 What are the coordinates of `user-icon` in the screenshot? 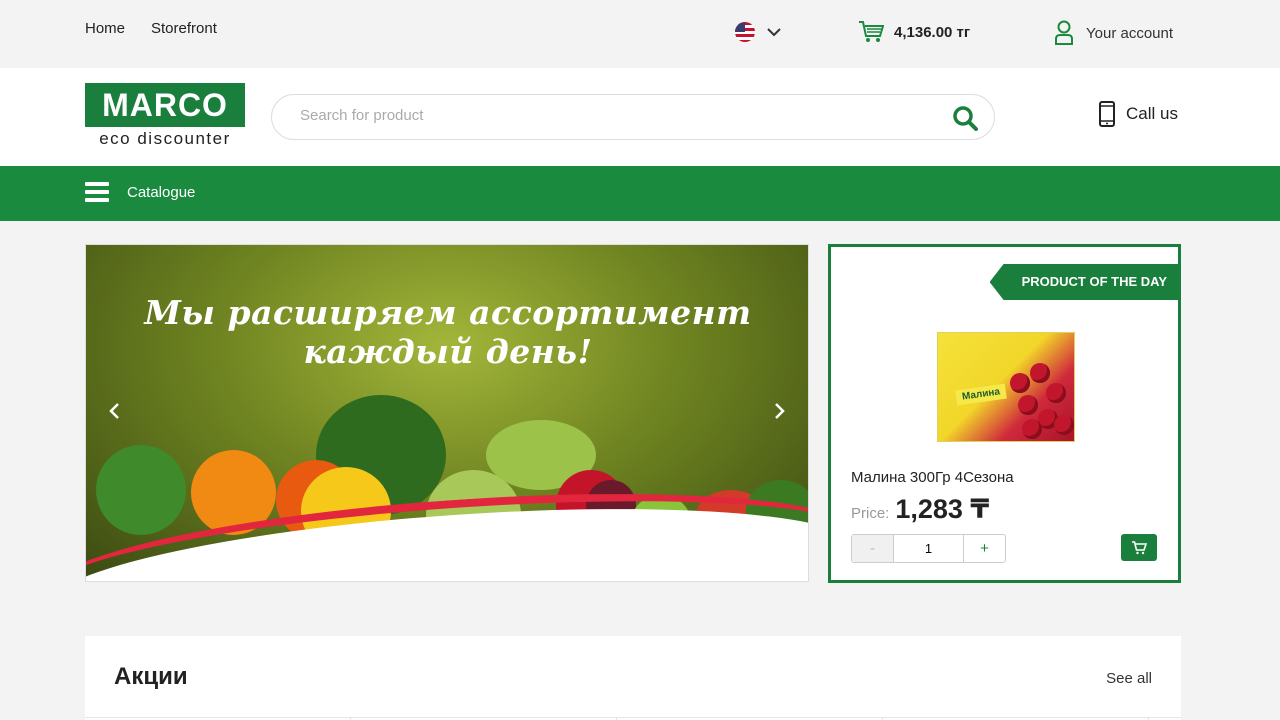 It's located at (1064, 32).